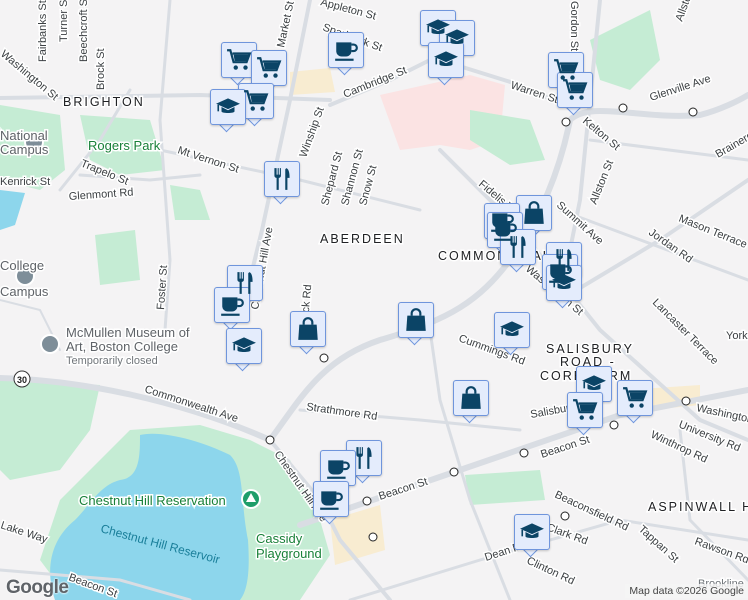  Describe the element at coordinates (122, 346) in the screenshot. I see `poi-label: Art, Boston College` at that location.